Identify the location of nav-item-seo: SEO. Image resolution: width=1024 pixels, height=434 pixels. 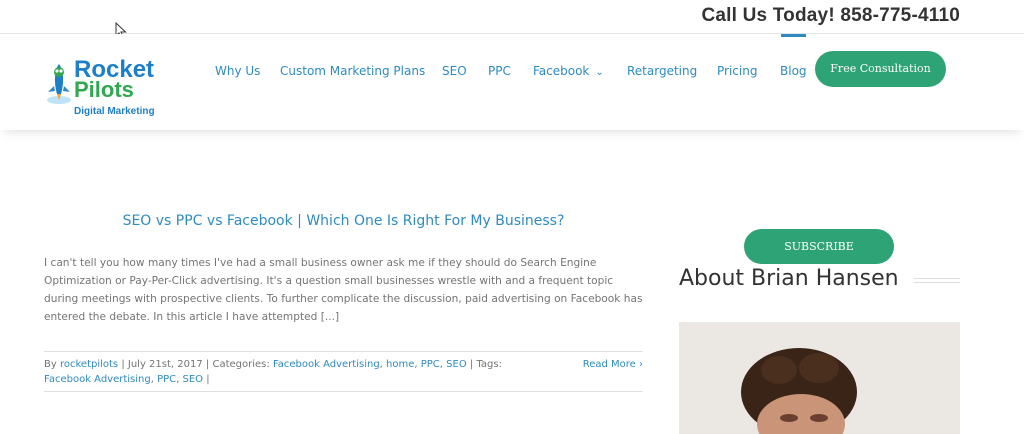
(454, 71).